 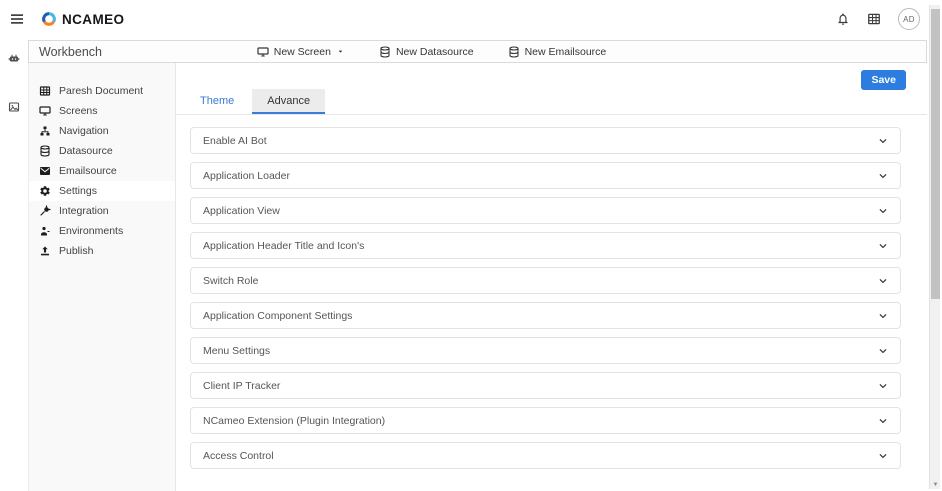 What do you see at coordinates (84, 131) in the screenshot?
I see `sidebar-item-label: Navigation` at bounding box center [84, 131].